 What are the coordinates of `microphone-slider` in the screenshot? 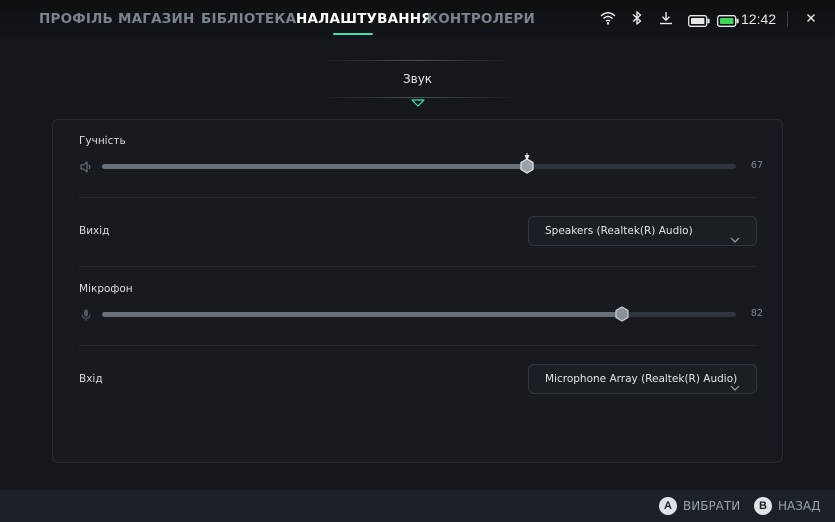 It's located at (419, 314).